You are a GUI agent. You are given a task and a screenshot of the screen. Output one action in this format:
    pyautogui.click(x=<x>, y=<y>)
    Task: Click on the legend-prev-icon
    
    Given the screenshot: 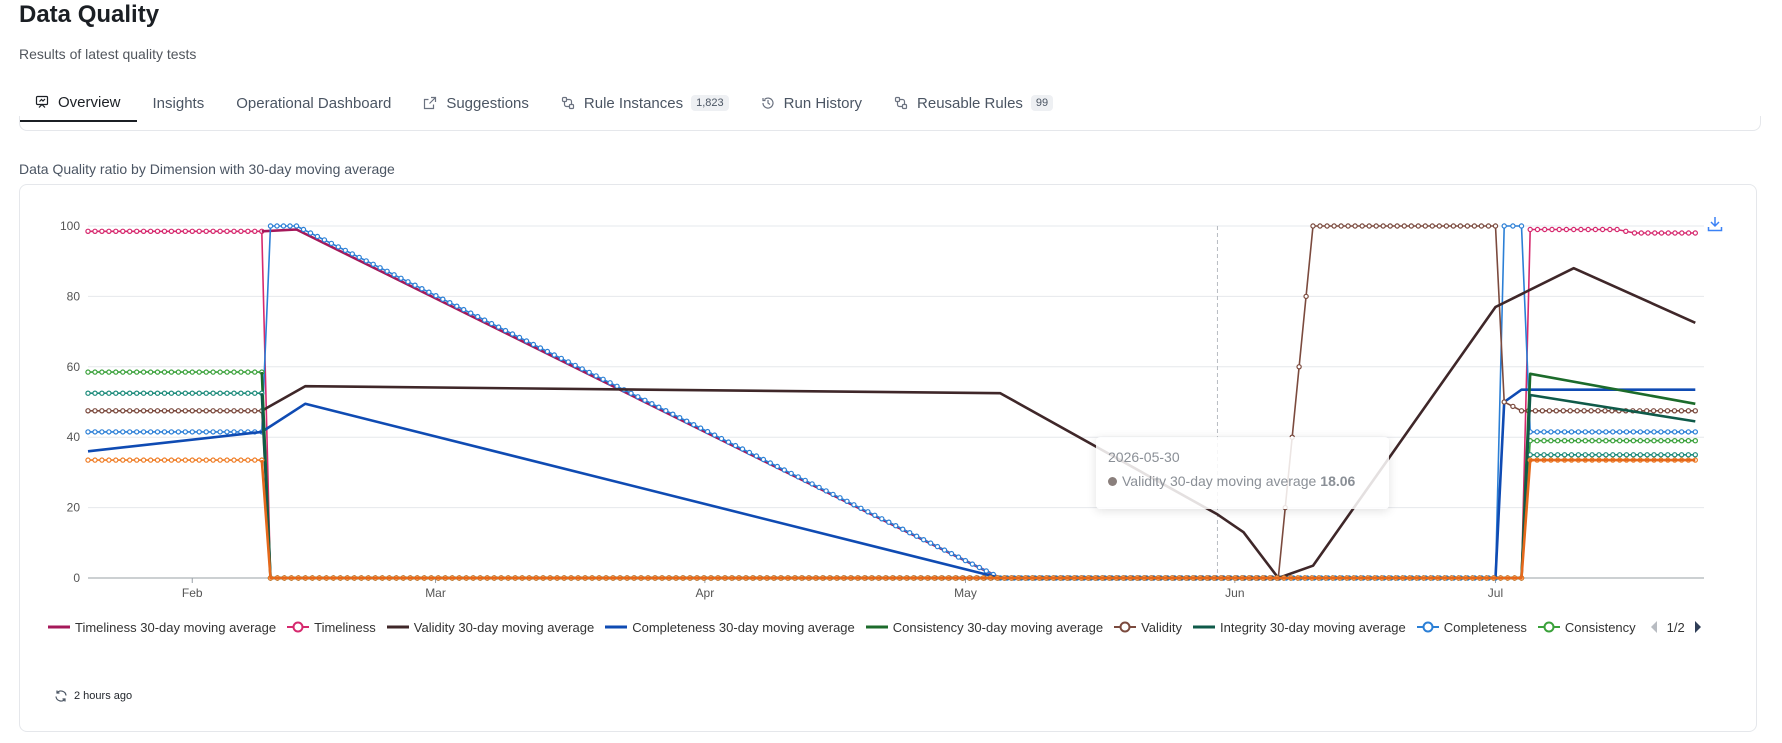 What is the action you would take?
    pyautogui.click(x=1654, y=627)
    